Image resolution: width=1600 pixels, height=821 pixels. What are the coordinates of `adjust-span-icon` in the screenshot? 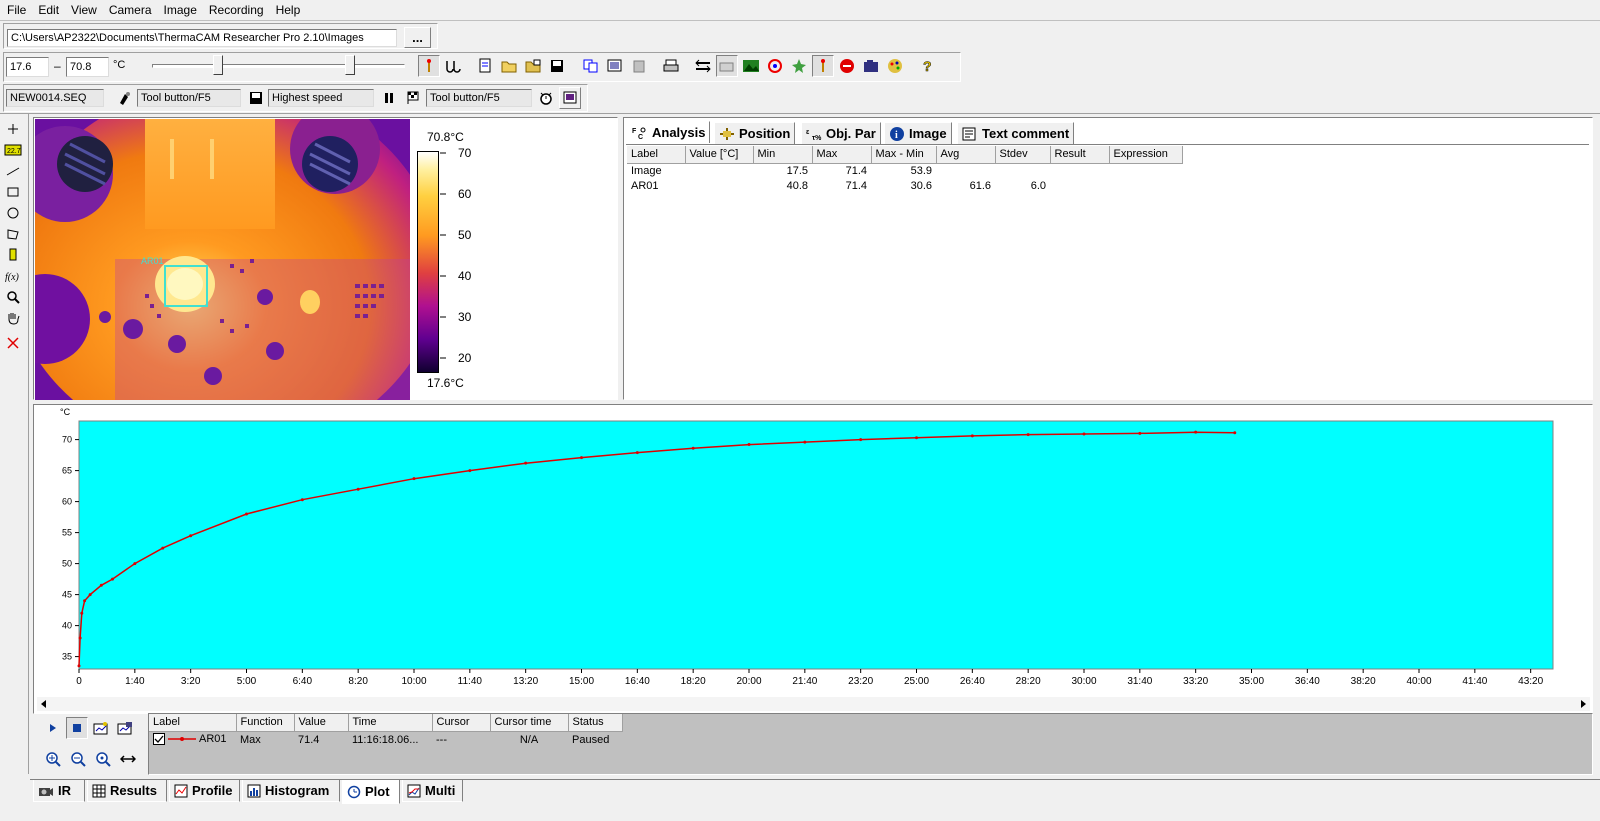 It's located at (703, 66).